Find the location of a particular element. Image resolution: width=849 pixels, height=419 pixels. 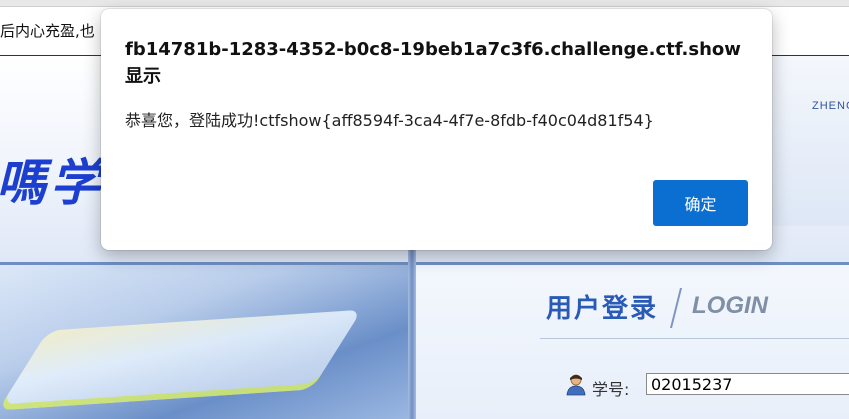

user-icon is located at coordinates (576, 385).